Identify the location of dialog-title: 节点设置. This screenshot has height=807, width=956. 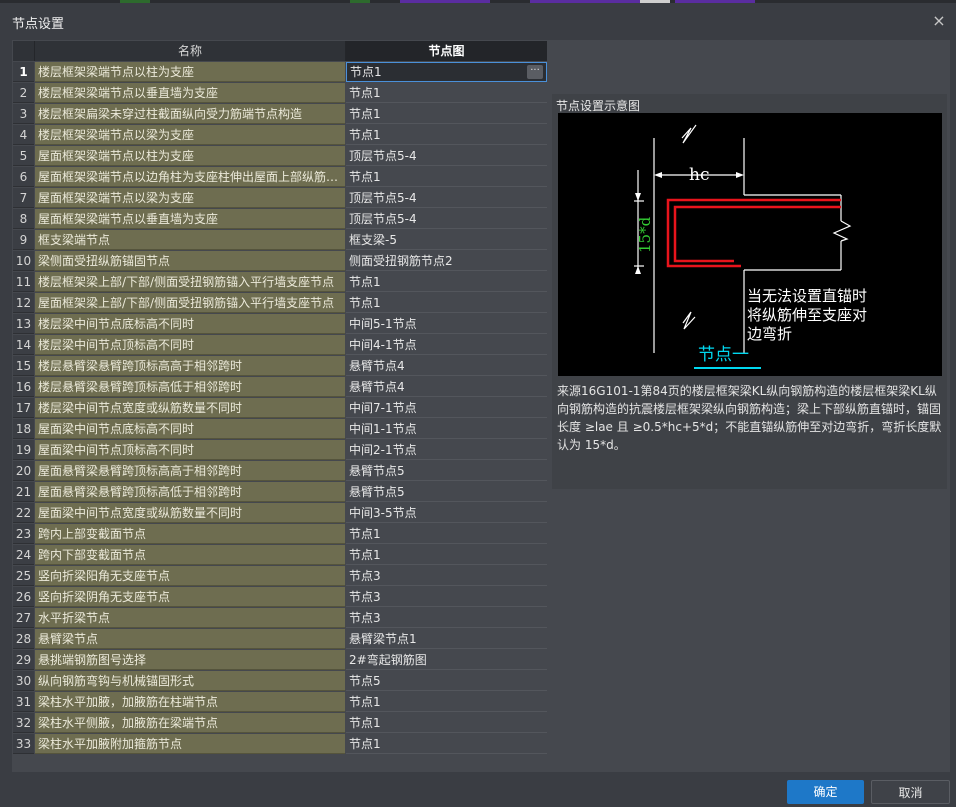
(38, 24).